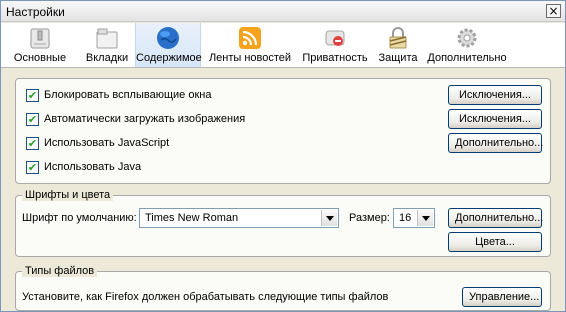 Image resolution: width=566 pixels, height=312 pixels. Describe the element at coordinates (335, 38) in the screenshot. I see `mask-icon` at that location.